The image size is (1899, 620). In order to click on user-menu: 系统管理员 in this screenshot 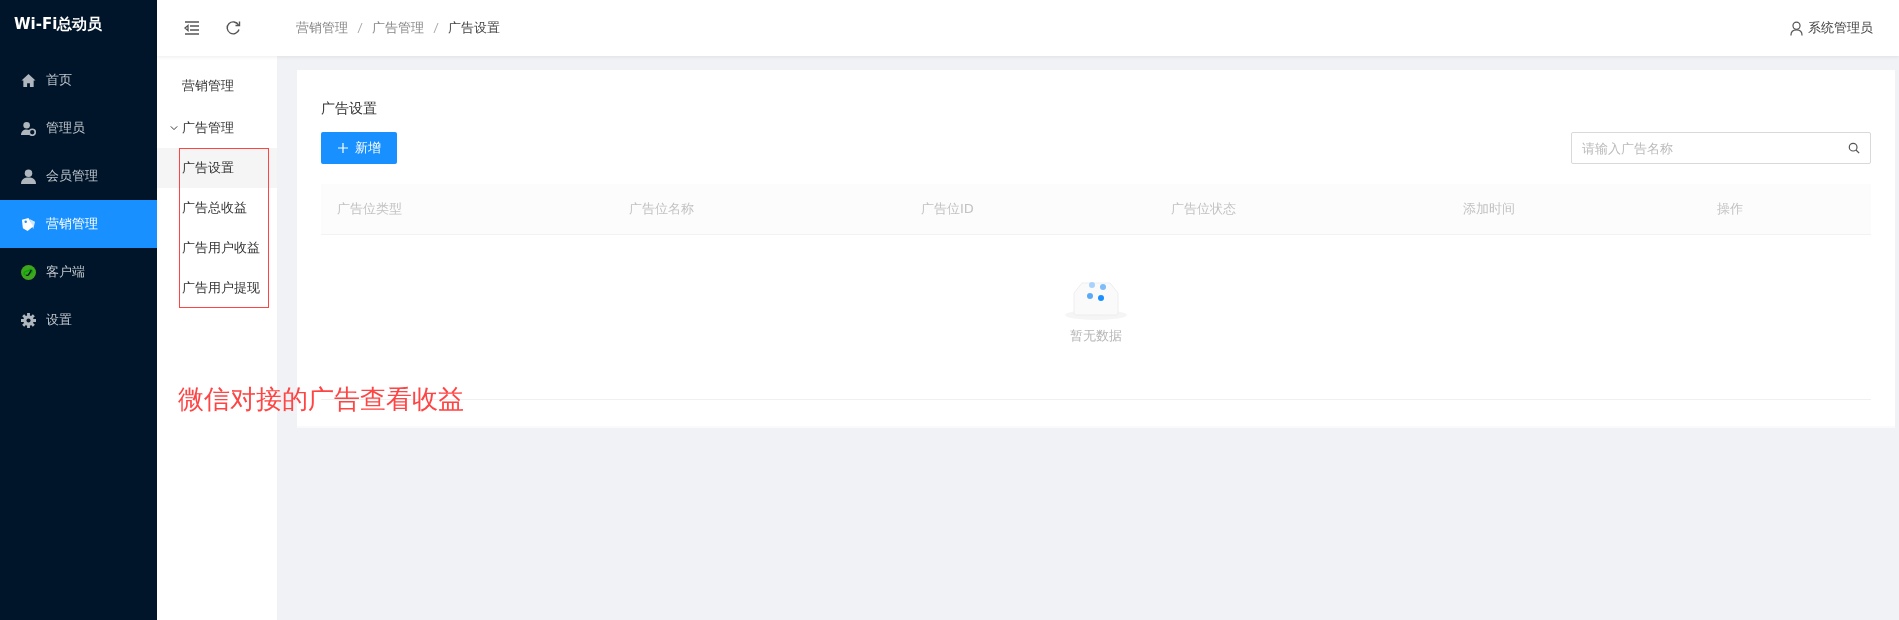, I will do `click(1831, 28)`.